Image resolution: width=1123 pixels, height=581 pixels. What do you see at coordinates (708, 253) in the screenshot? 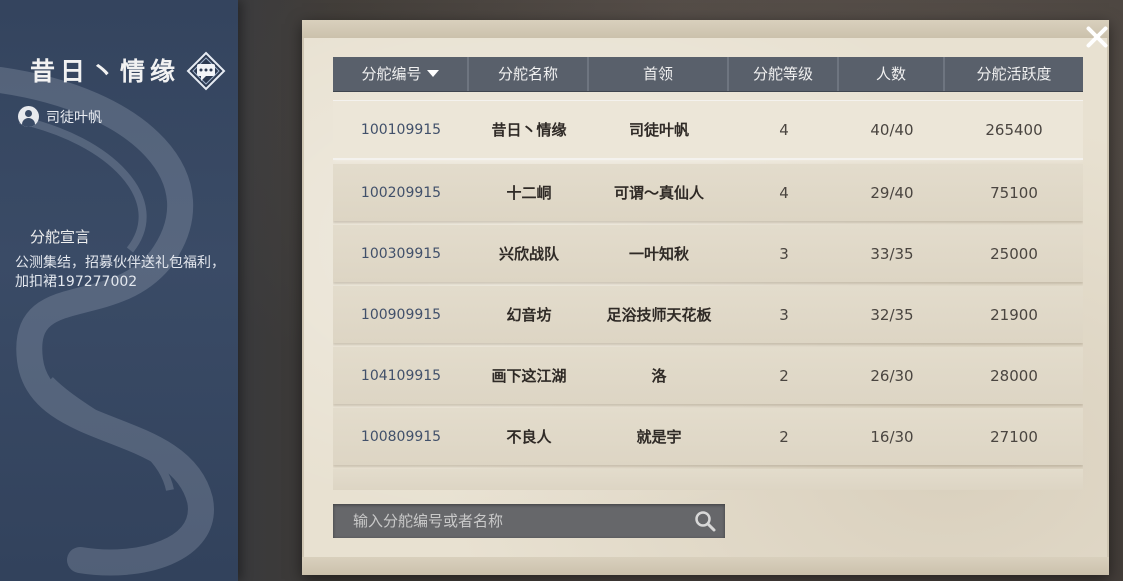
I see `table-row: 100309915 兴欣战队 一叶知秋 3 33/35 25000` at bounding box center [708, 253].